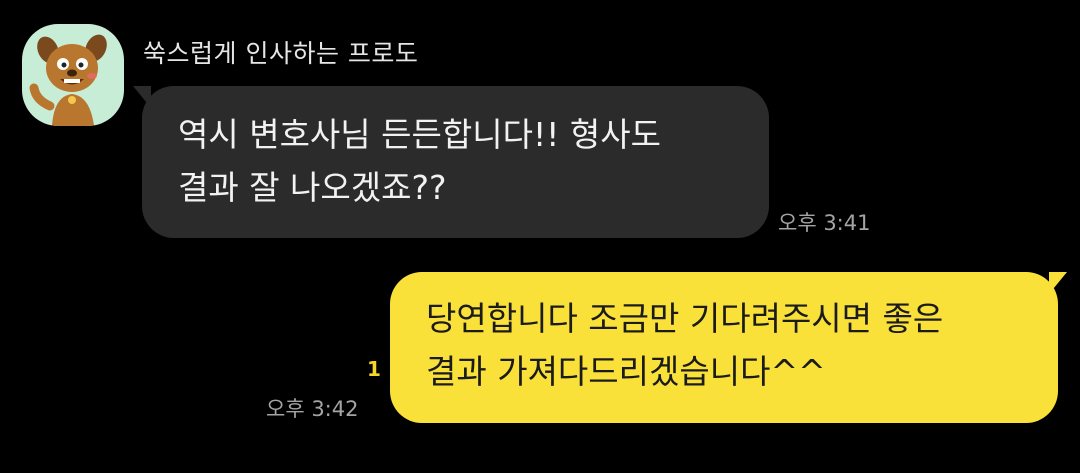 The width and height of the screenshot is (1080, 473). What do you see at coordinates (281, 53) in the screenshot?
I see `sender-name: 쑥스럽게 인사하는 프로도` at bounding box center [281, 53].